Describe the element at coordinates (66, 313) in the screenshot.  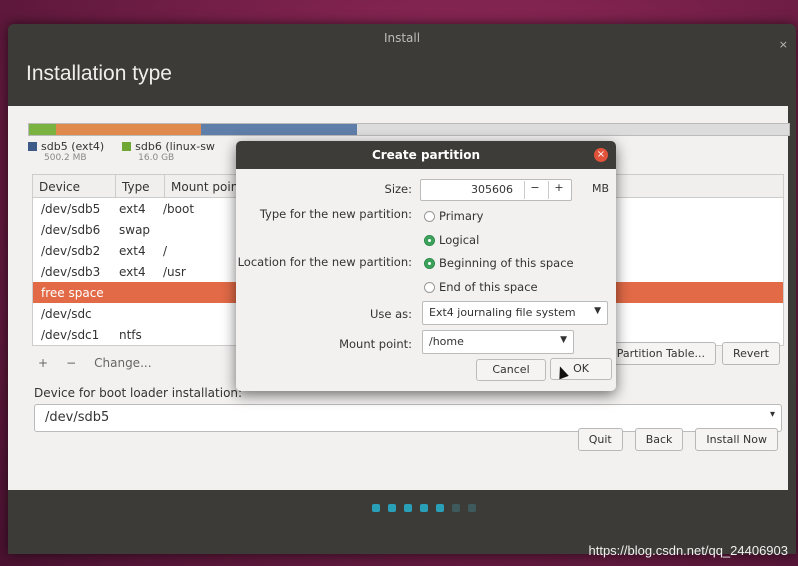
I see `cell-device: /dev/sdc` at that location.